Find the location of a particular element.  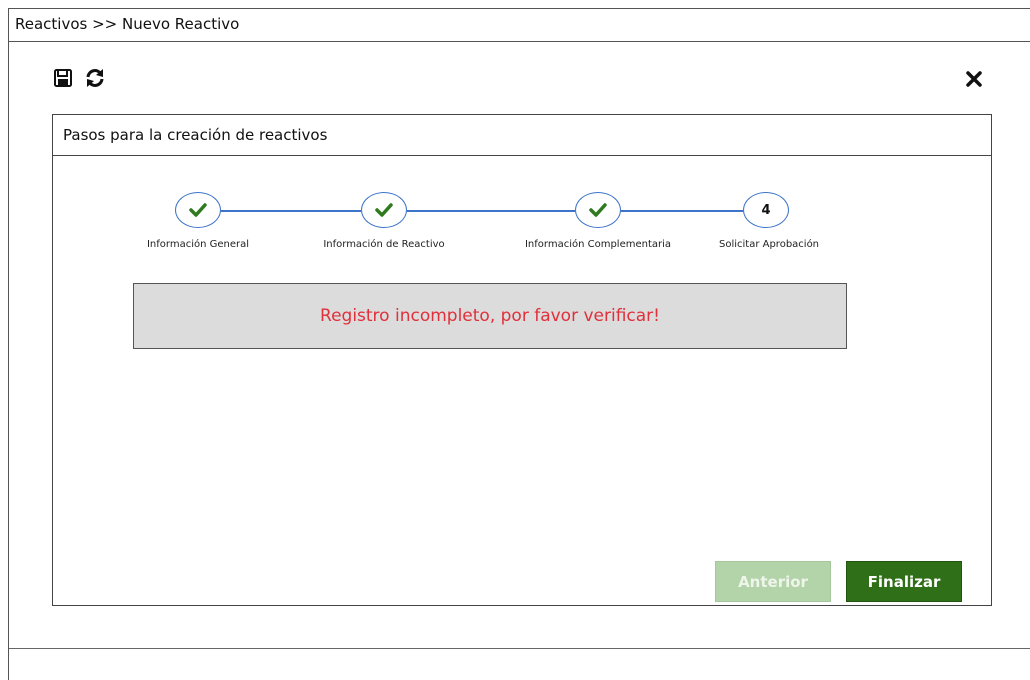

step-1-label: Información General is located at coordinates (198, 244).